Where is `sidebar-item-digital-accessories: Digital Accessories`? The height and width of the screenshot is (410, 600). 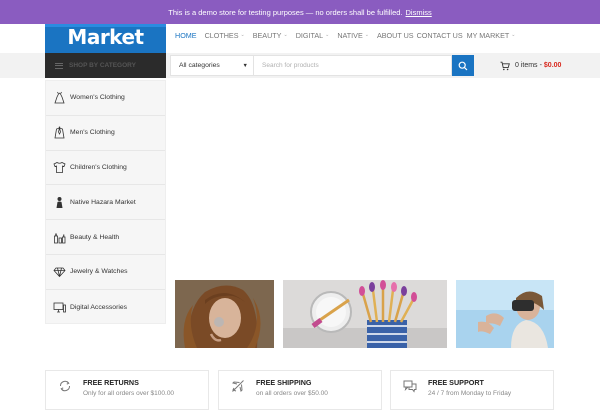
sidebar-item-digital-accessories: Digital Accessories is located at coordinates (105, 307).